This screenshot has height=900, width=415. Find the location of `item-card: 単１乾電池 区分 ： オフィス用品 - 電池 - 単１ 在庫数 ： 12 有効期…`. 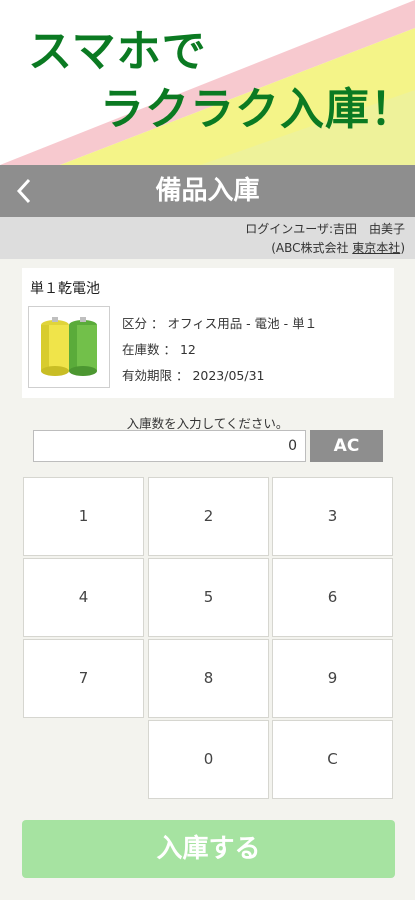

item-card: 単１乾電池 区分 ： オフィス用品 - 電池 - 単１ 在庫数 ： 12 有効期… is located at coordinates (208, 333).